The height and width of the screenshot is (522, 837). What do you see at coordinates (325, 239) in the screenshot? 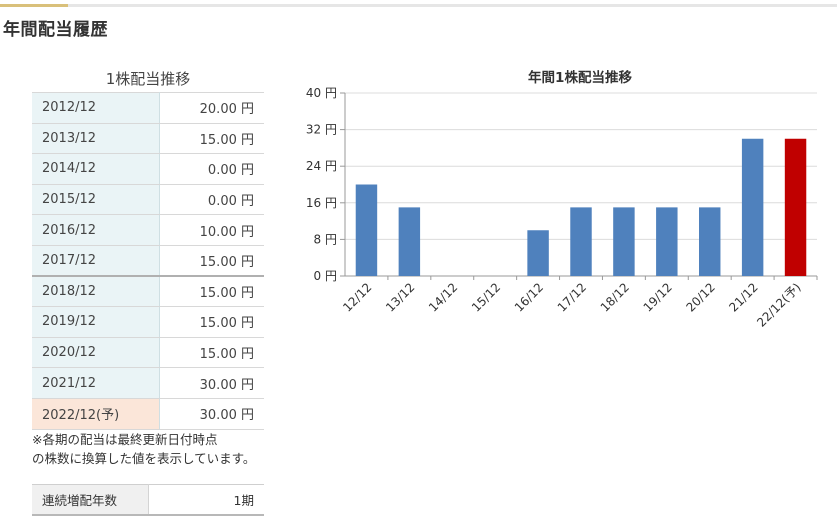
I see `y-tick-label: 8 円` at bounding box center [325, 239].